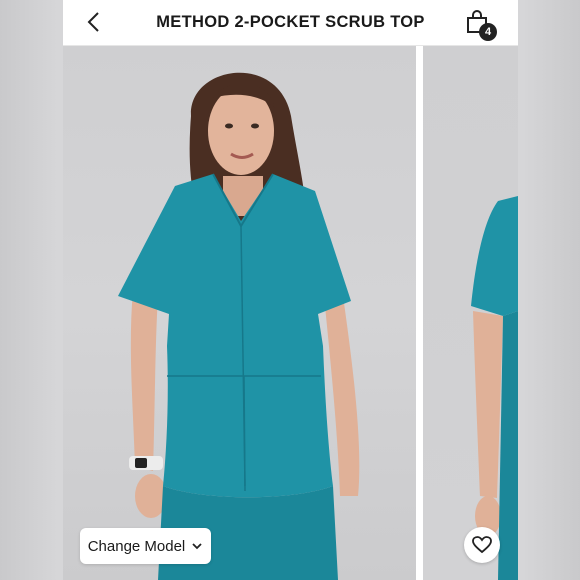 This screenshot has width=580, height=580. I want to click on cart-count-badge: 4, so click(488, 32).